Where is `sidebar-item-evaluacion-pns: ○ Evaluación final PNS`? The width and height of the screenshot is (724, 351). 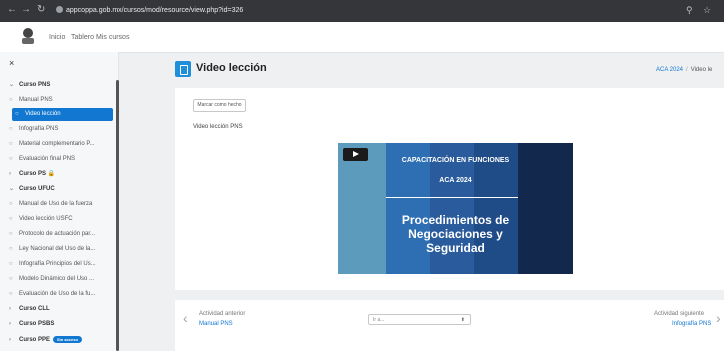
sidebar-item-evaluacion-pns: ○ Evaluación final PNS is located at coordinates (61, 159).